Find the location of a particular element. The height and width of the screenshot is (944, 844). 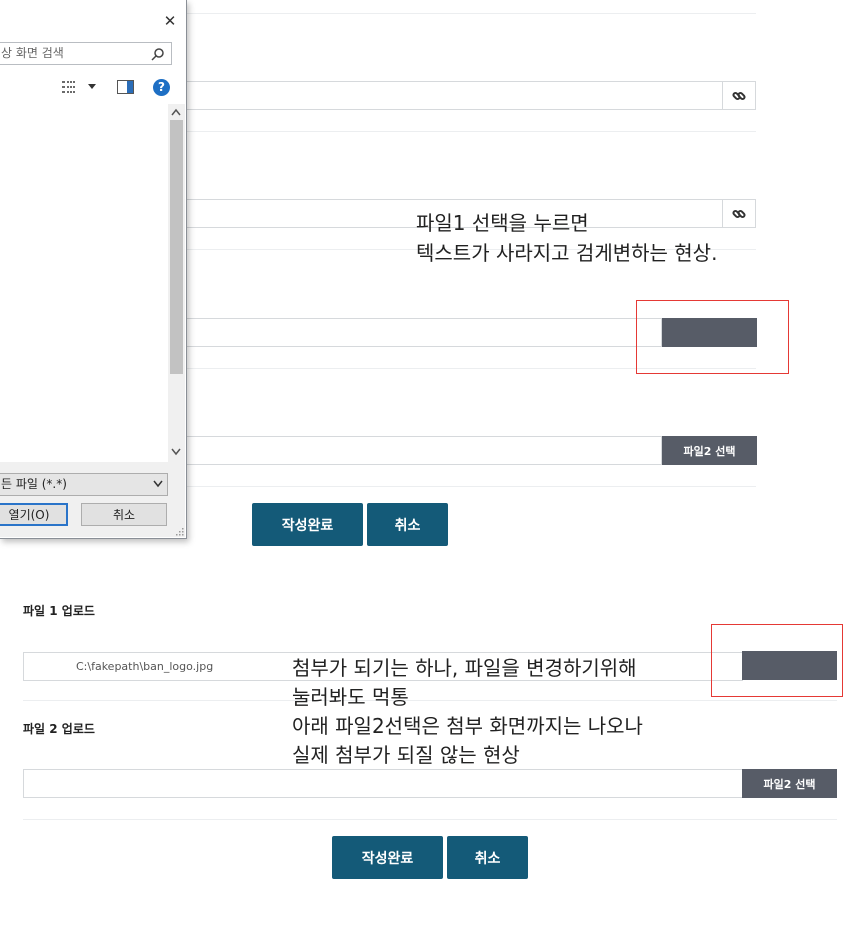

scrollbar-thumb is located at coordinates (176, 247).